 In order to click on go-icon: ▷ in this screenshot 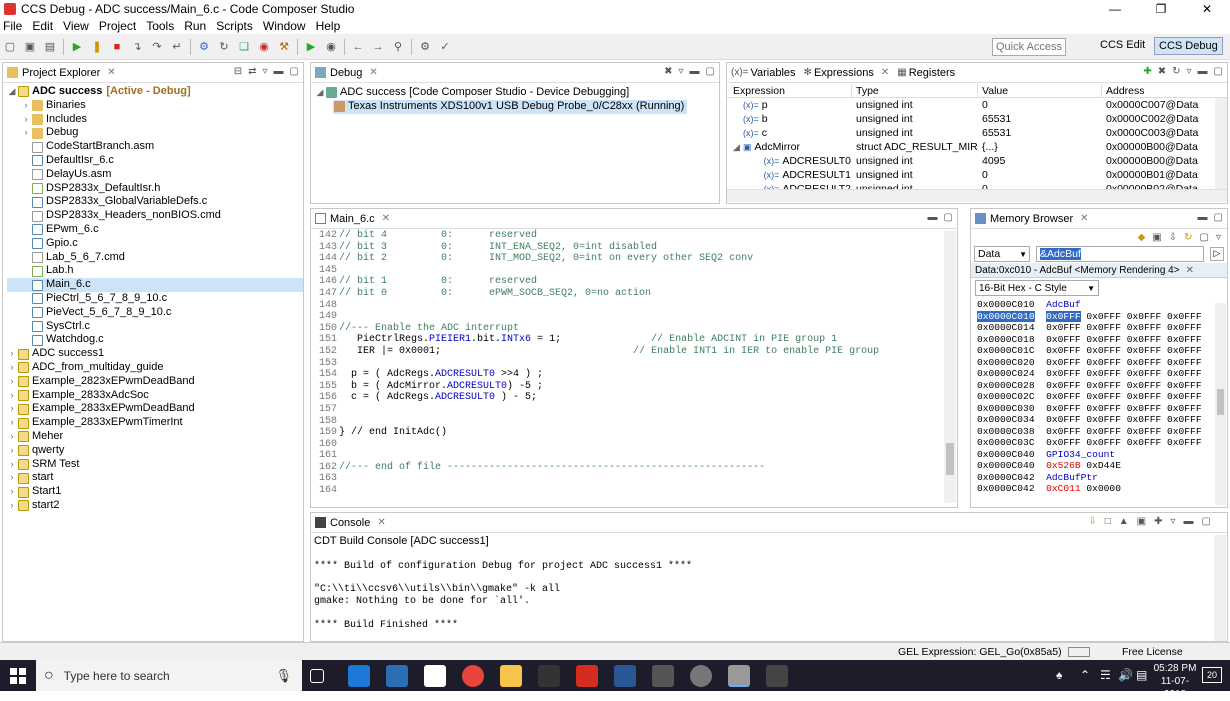, I will do `click(1217, 254)`.